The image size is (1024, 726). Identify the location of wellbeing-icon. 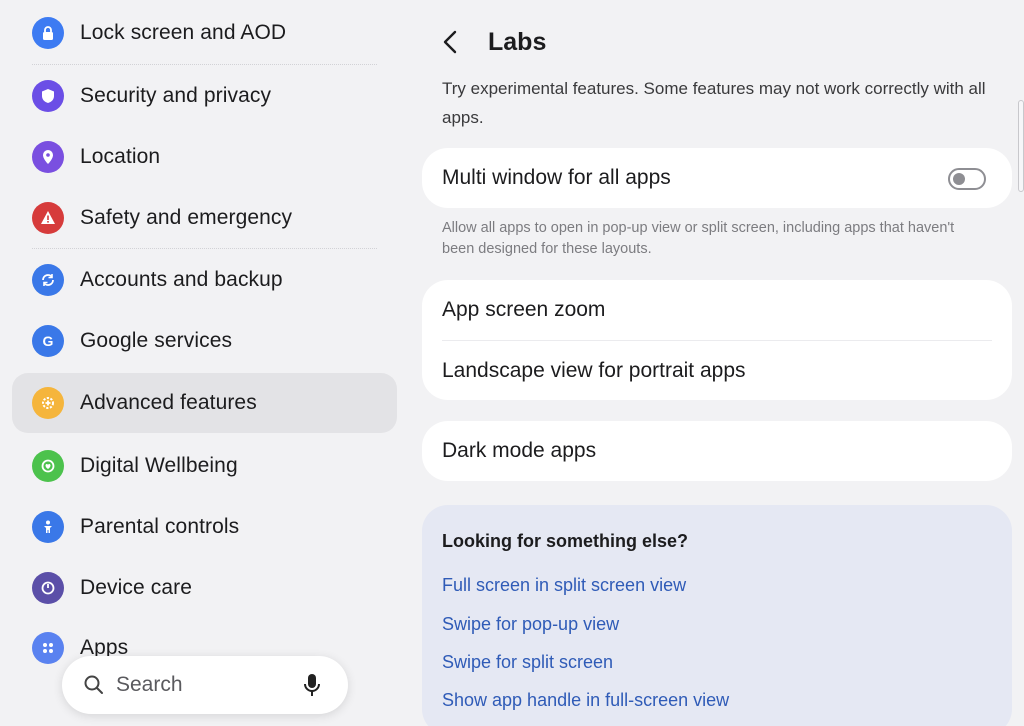
(48, 466).